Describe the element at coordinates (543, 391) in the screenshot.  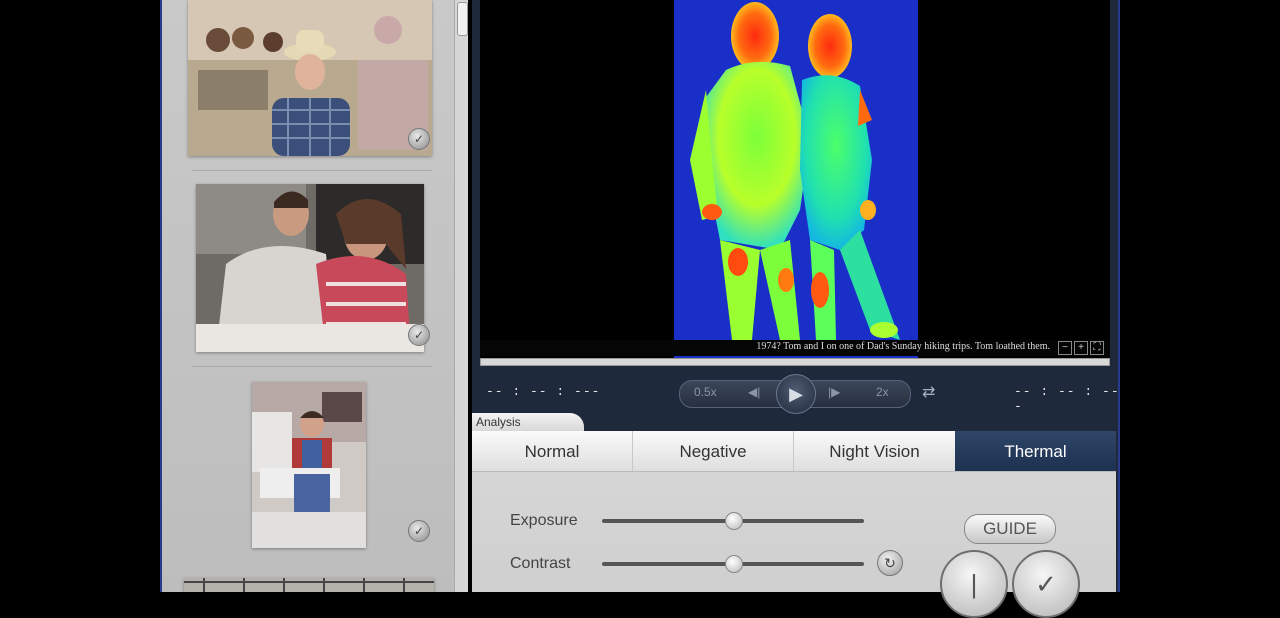
I see `elapsed-time: -- : -- : ---` at that location.